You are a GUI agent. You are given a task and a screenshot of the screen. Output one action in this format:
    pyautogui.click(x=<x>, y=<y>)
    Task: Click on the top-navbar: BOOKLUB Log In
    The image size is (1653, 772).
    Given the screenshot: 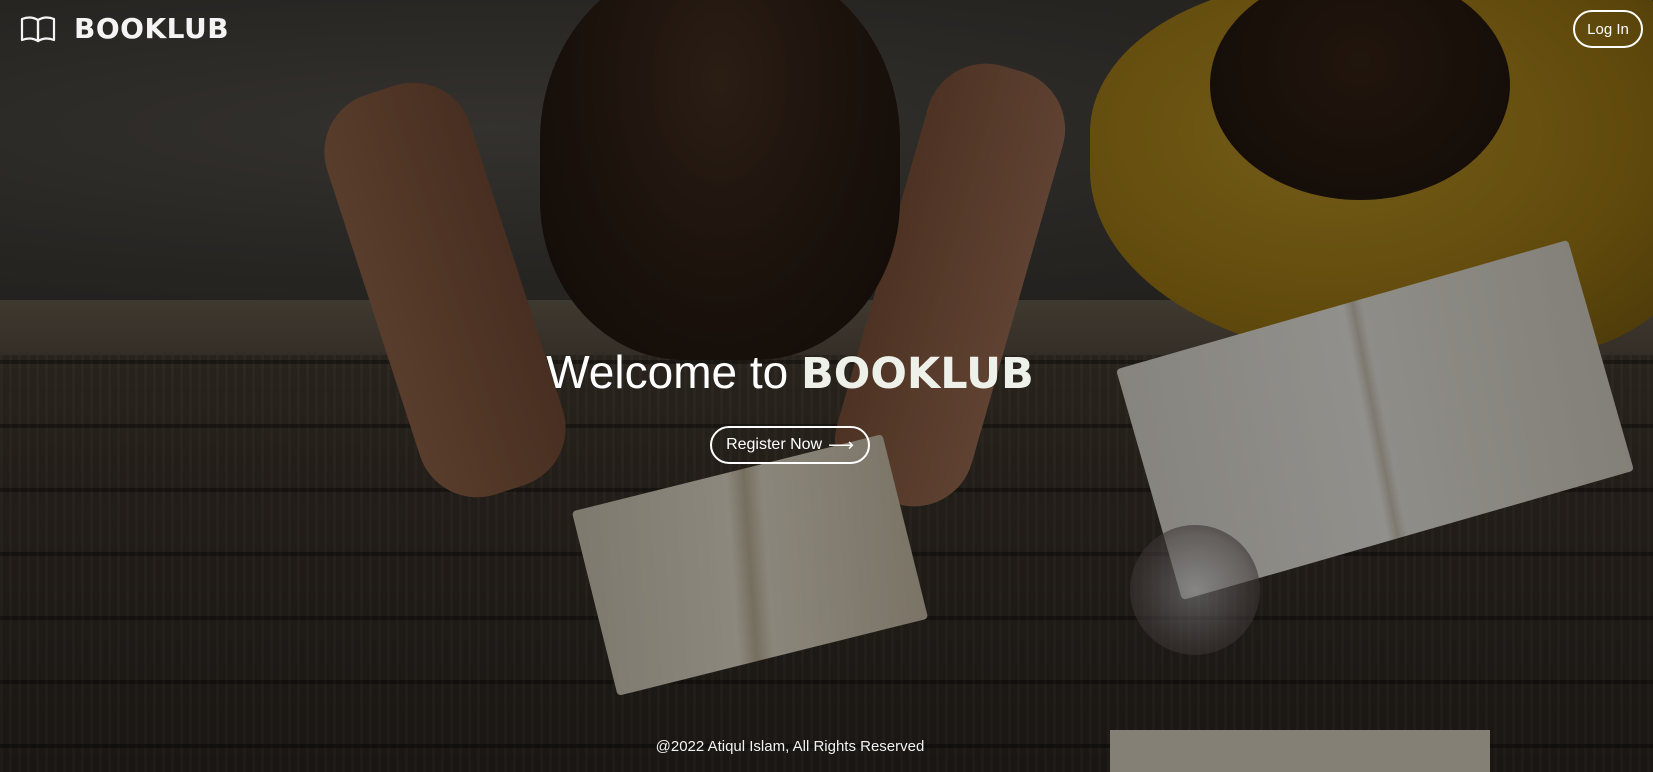 What is the action you would take?
    pyautogui.click(x=826, y=30)
    